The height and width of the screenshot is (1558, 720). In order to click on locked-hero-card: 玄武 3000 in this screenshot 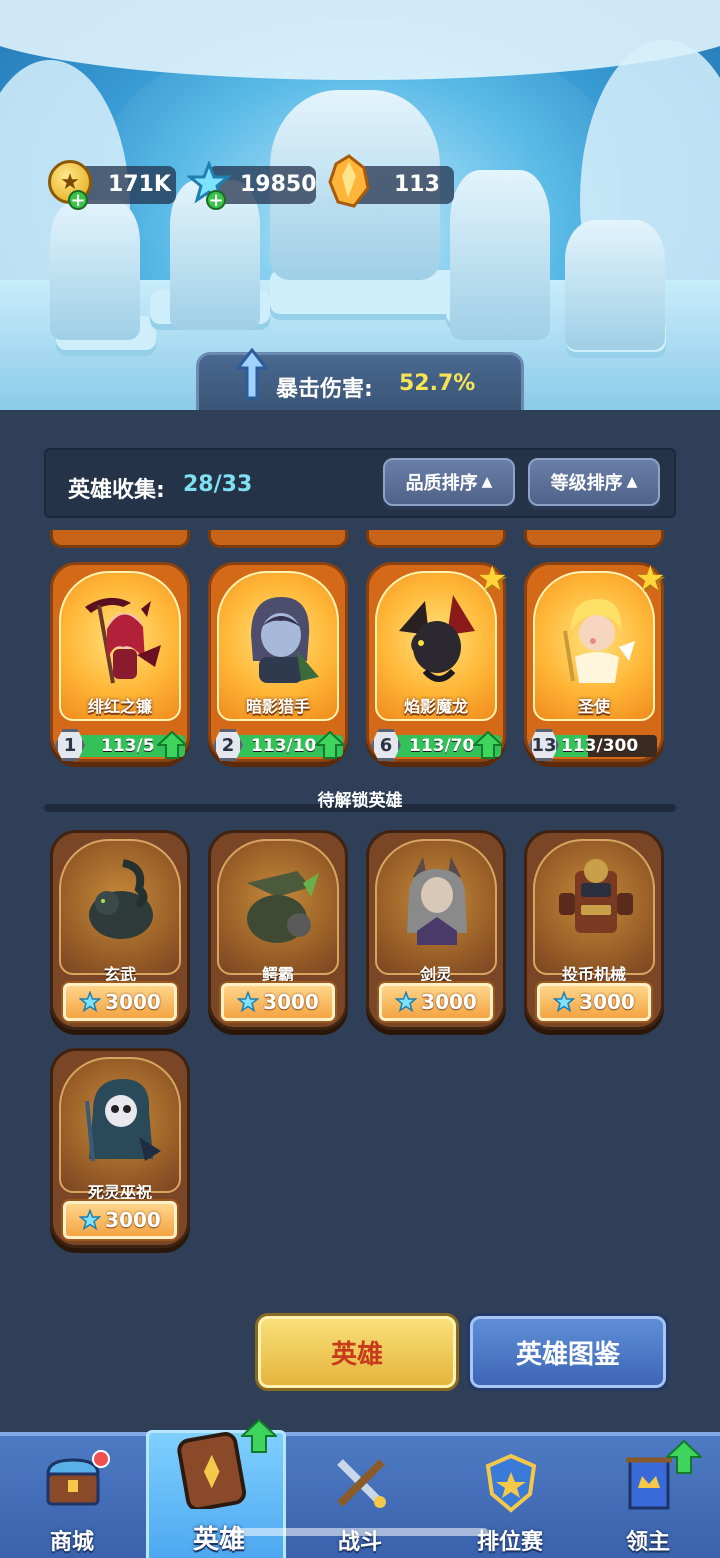, I will do `click(120, 930)`.